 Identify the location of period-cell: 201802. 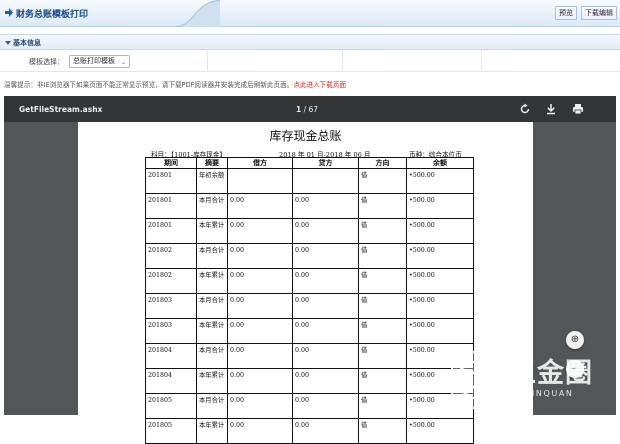
(171, 256).